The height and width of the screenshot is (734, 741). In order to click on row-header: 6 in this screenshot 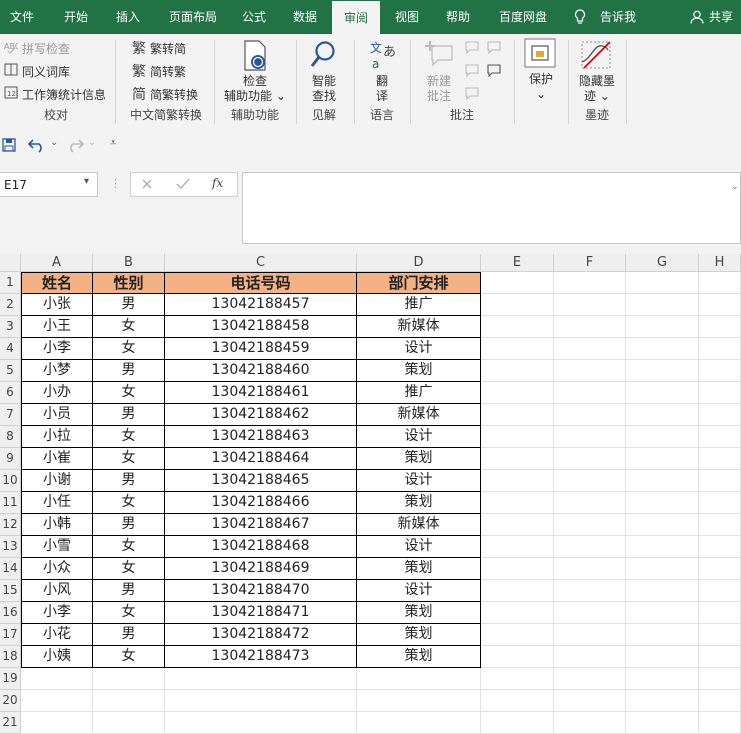, I will do `click(10, 393)`.